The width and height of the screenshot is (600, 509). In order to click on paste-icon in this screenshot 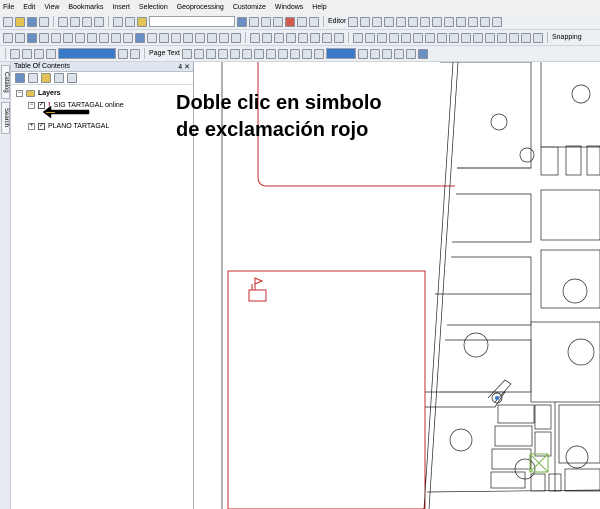, I will do `click(87, 21)`.